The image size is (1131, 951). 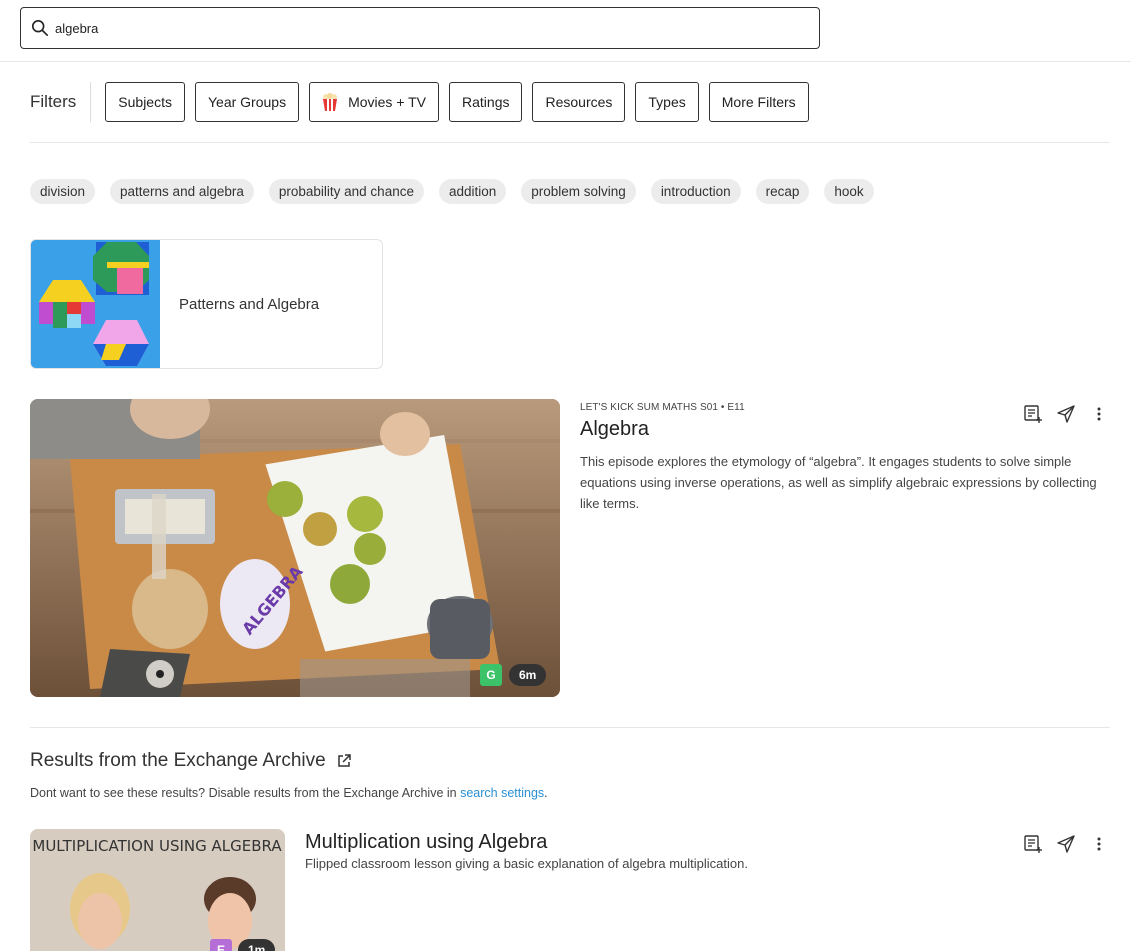 I want to click on episode-title: Algebra, so click(x=614, y=429).